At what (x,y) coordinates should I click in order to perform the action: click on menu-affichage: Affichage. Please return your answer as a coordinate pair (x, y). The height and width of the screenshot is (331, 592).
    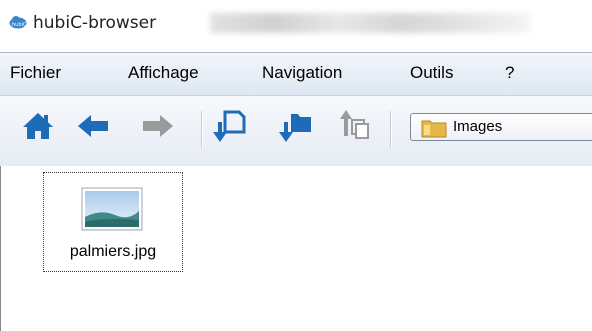
    Looking at the image, I should click on (163, 73).